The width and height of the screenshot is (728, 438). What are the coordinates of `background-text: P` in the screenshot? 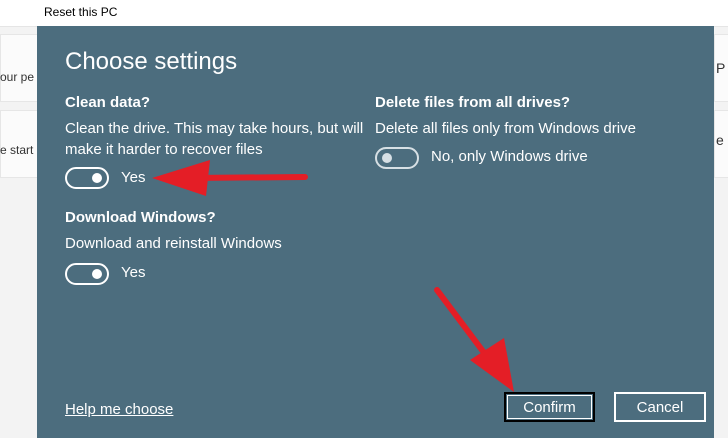 It's located at (721, 68).